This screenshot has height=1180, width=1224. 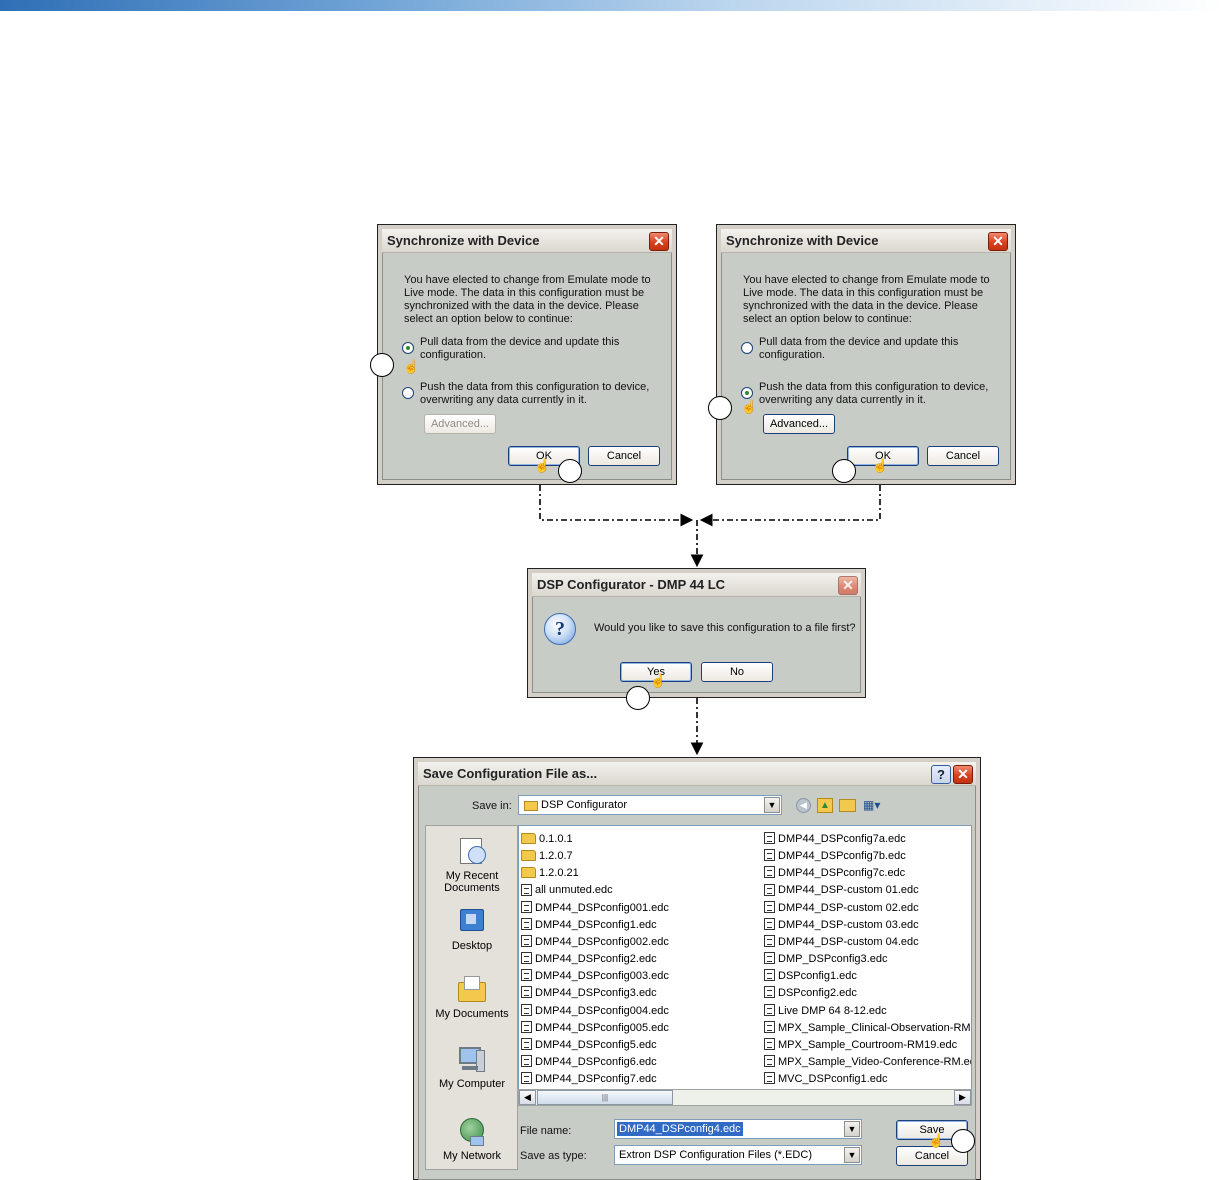 I want to click on scroll-right-button: ▶, so click(x=962, y=1097).